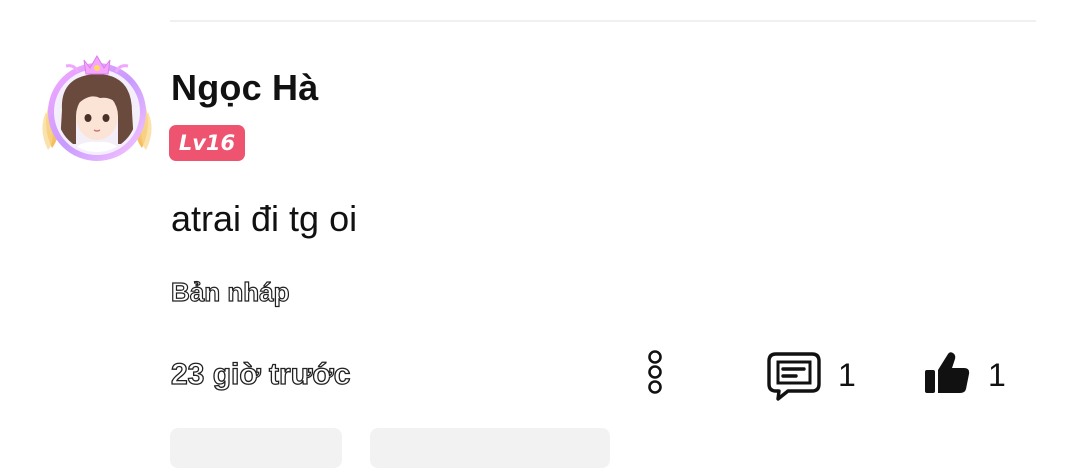 The height and width of the screenshot is (468, 1080). What do you see at coordinates (230, 291) in the screenshot?
I see `draft-status-label: Bản nháp` at bounding box center [230, 291].